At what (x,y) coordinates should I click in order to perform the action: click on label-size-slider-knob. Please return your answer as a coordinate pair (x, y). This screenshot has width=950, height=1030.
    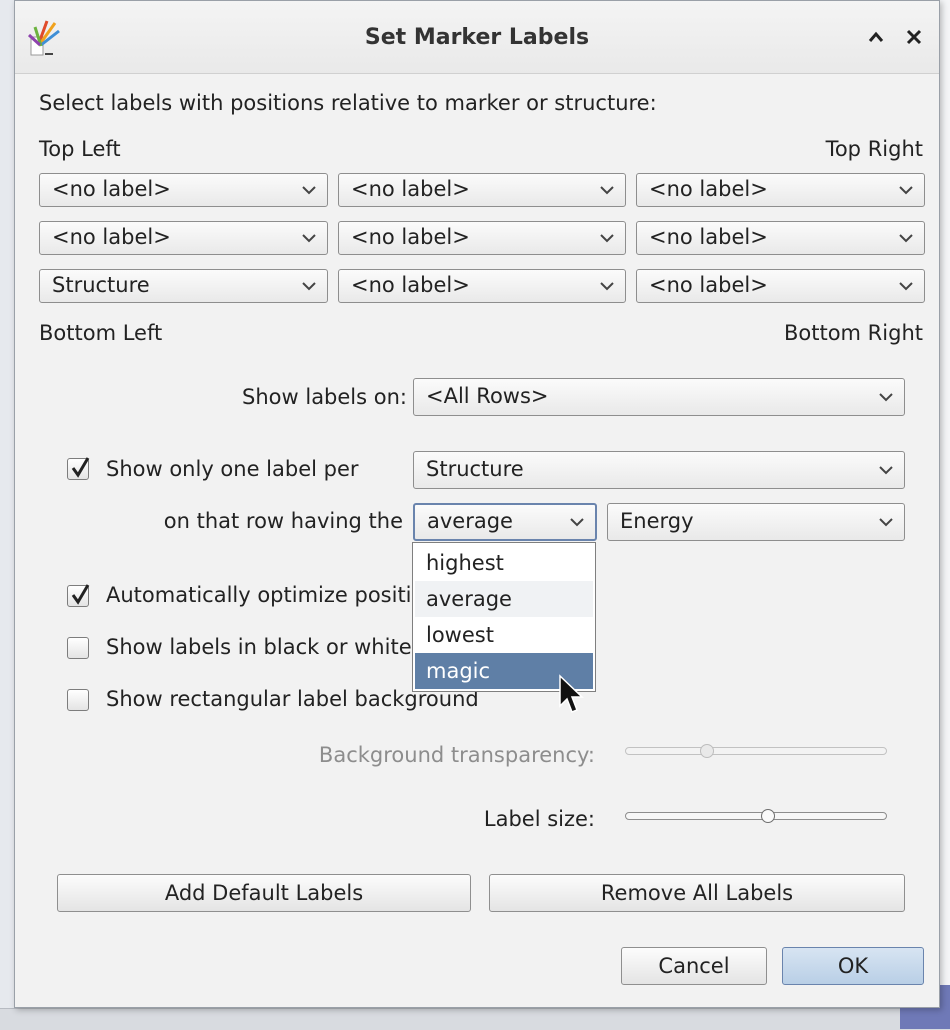
    Looking at the image, I should click on (768, 816).